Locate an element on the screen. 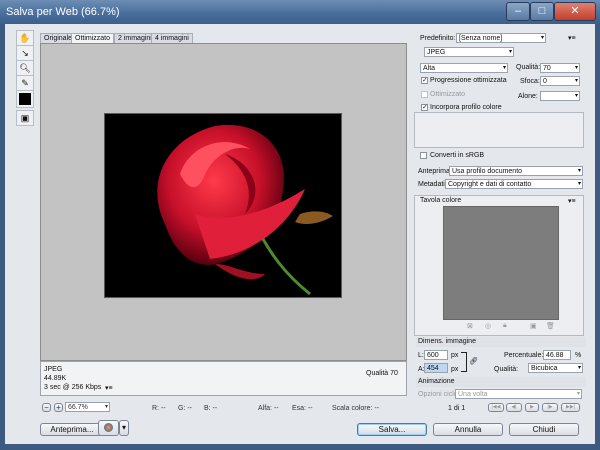  maximize-button: □ is located at coordinates (542, 11).